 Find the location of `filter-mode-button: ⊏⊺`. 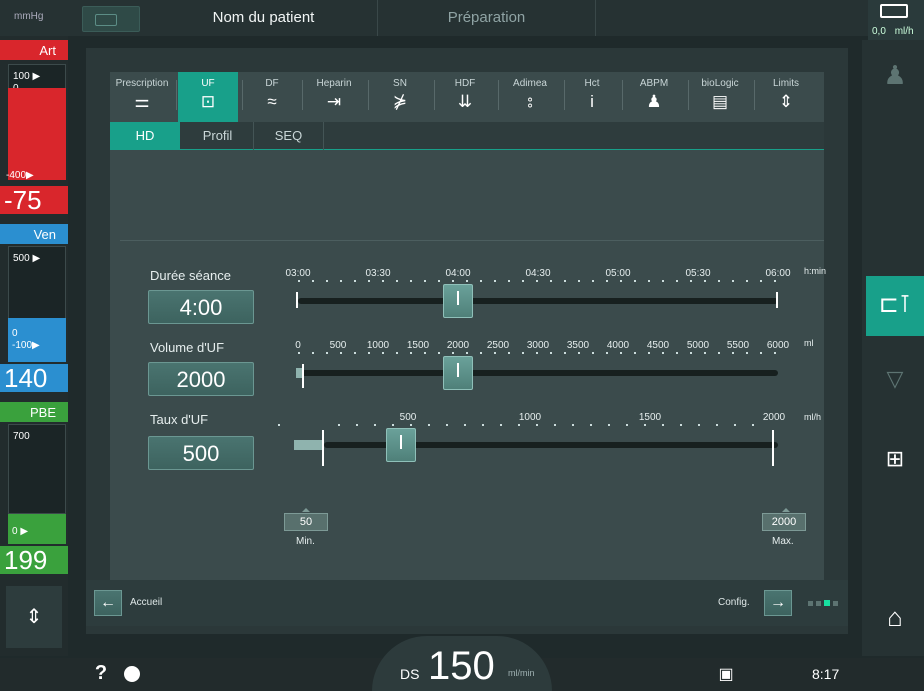

filter-mode-button: ⊏⊺ is located at coordinates (895, 306).